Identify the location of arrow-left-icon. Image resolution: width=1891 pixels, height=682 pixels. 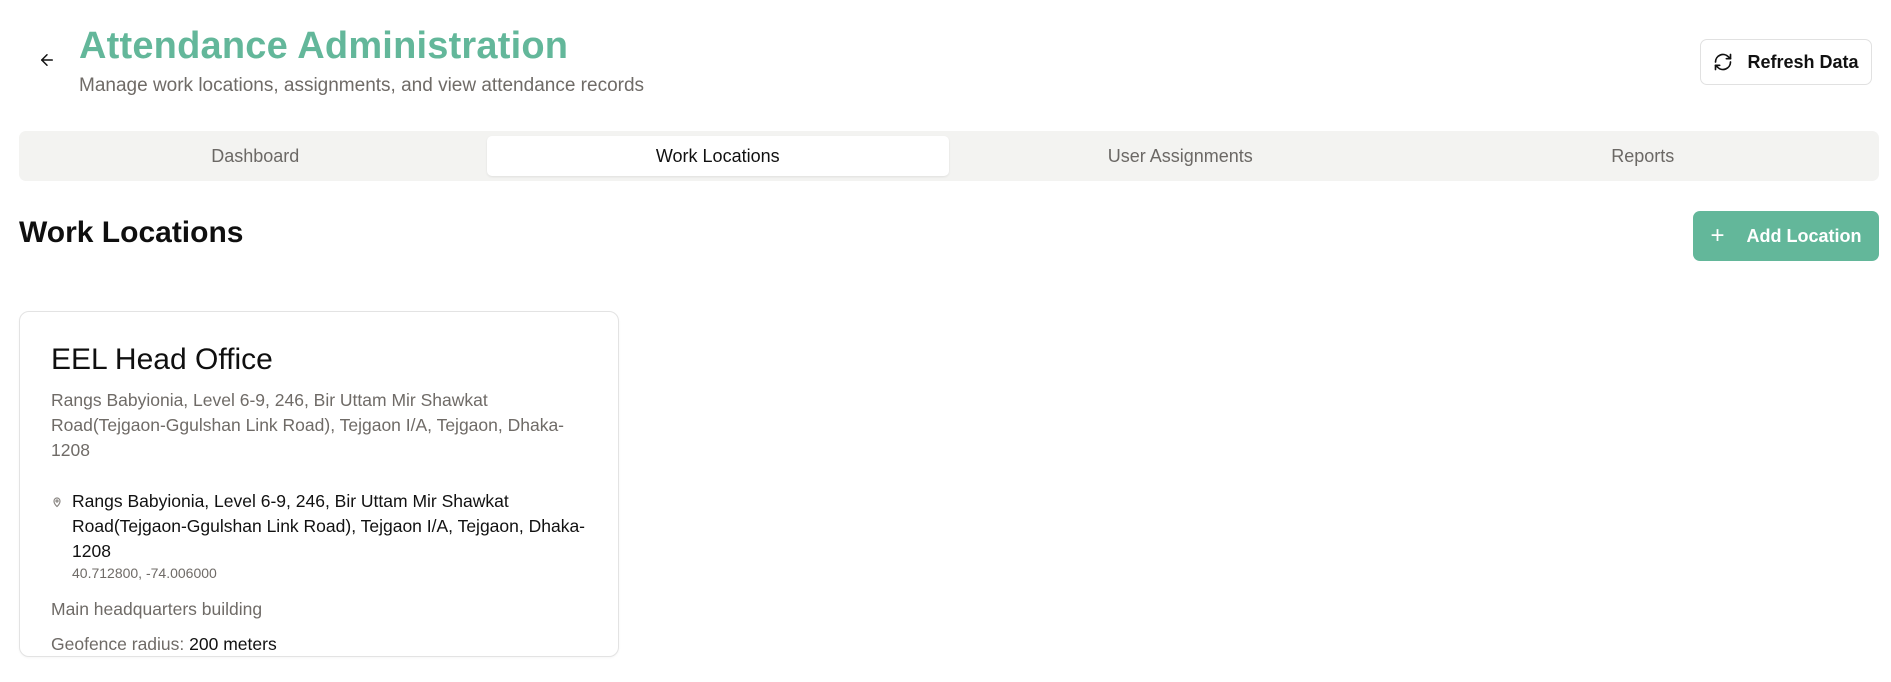
(47, 60).